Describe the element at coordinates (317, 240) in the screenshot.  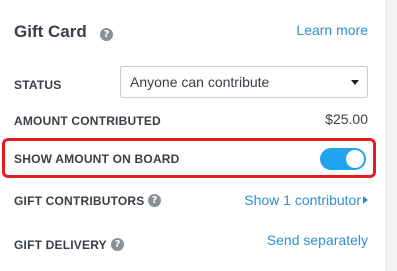
I see `send-separately-link: Send separately` at that location.